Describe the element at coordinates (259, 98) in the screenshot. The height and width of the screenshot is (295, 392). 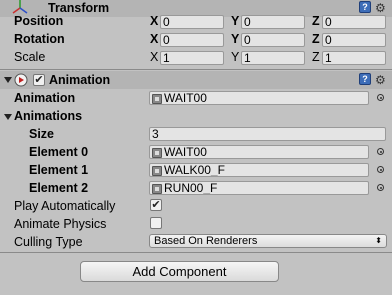
I see `animation-clip-field: WAIT00` at that location.